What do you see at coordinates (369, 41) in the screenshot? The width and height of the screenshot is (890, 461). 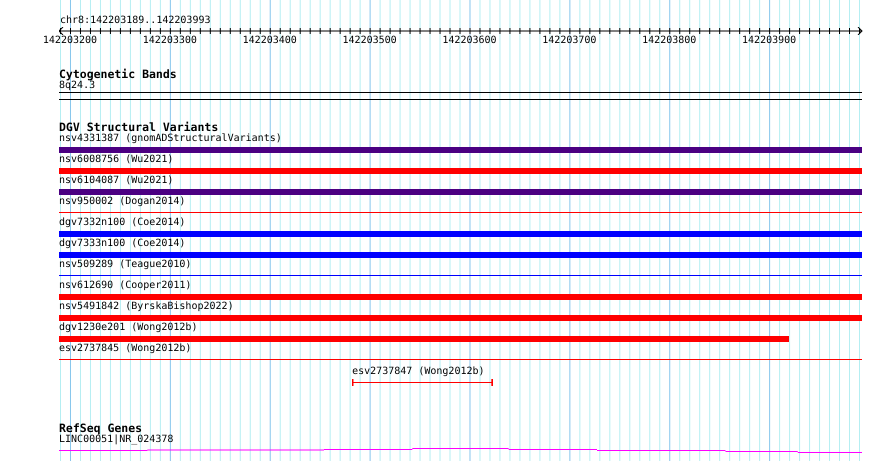 I see `tick-label: 142203500` at bounding box center [369, 41].